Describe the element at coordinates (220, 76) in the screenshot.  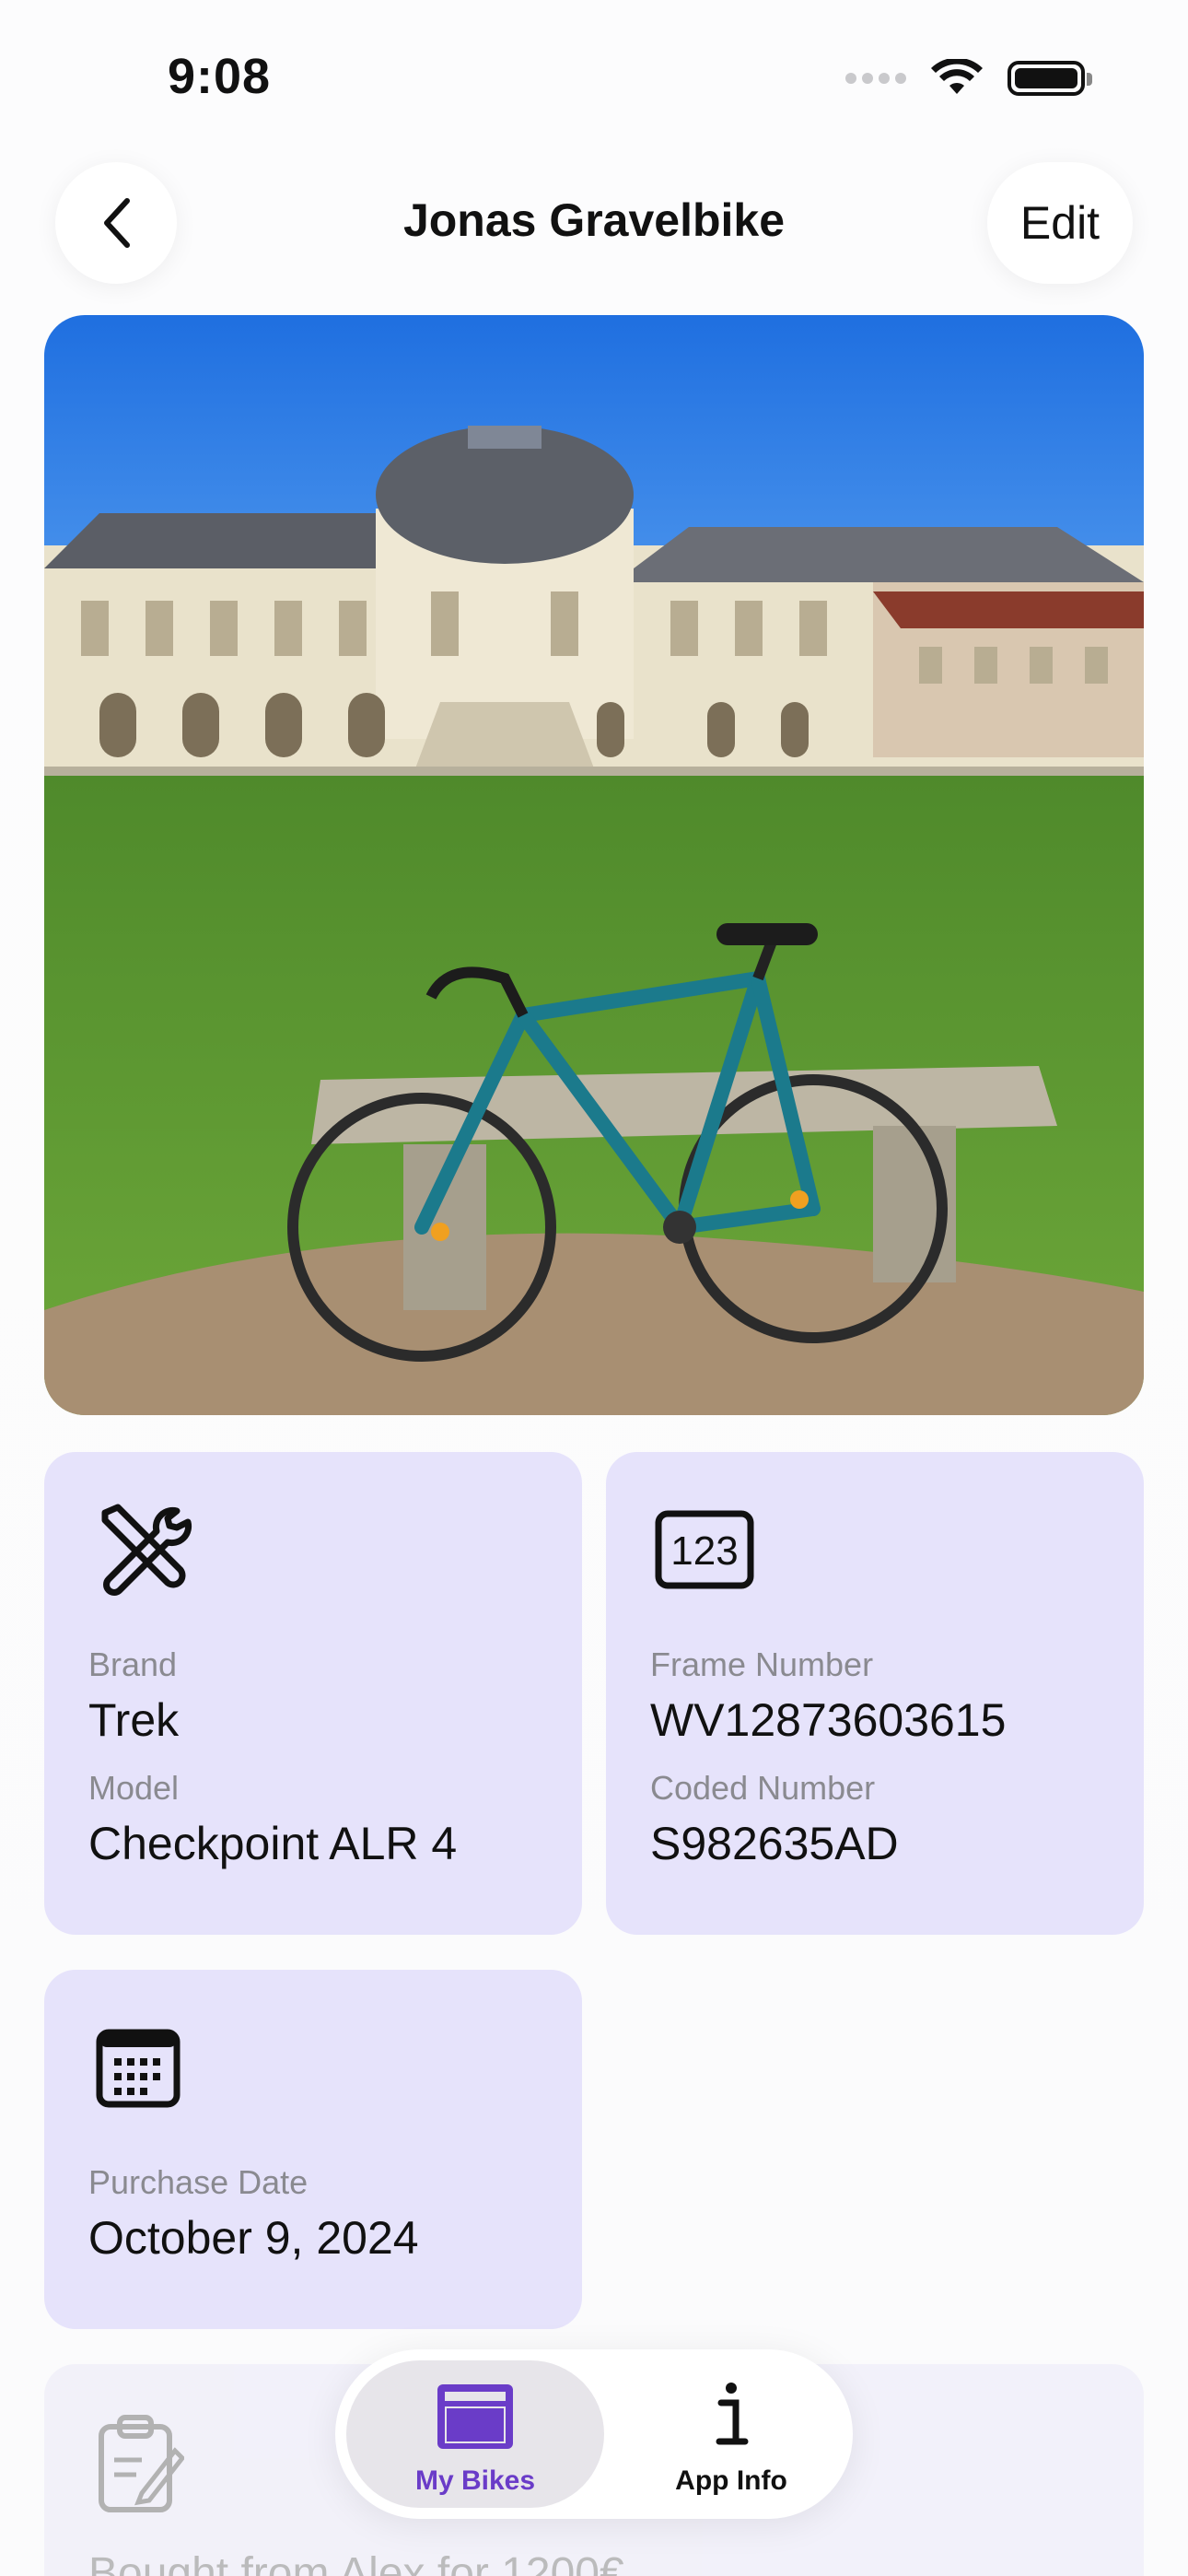
I see `status-time: 9:08` at that location.